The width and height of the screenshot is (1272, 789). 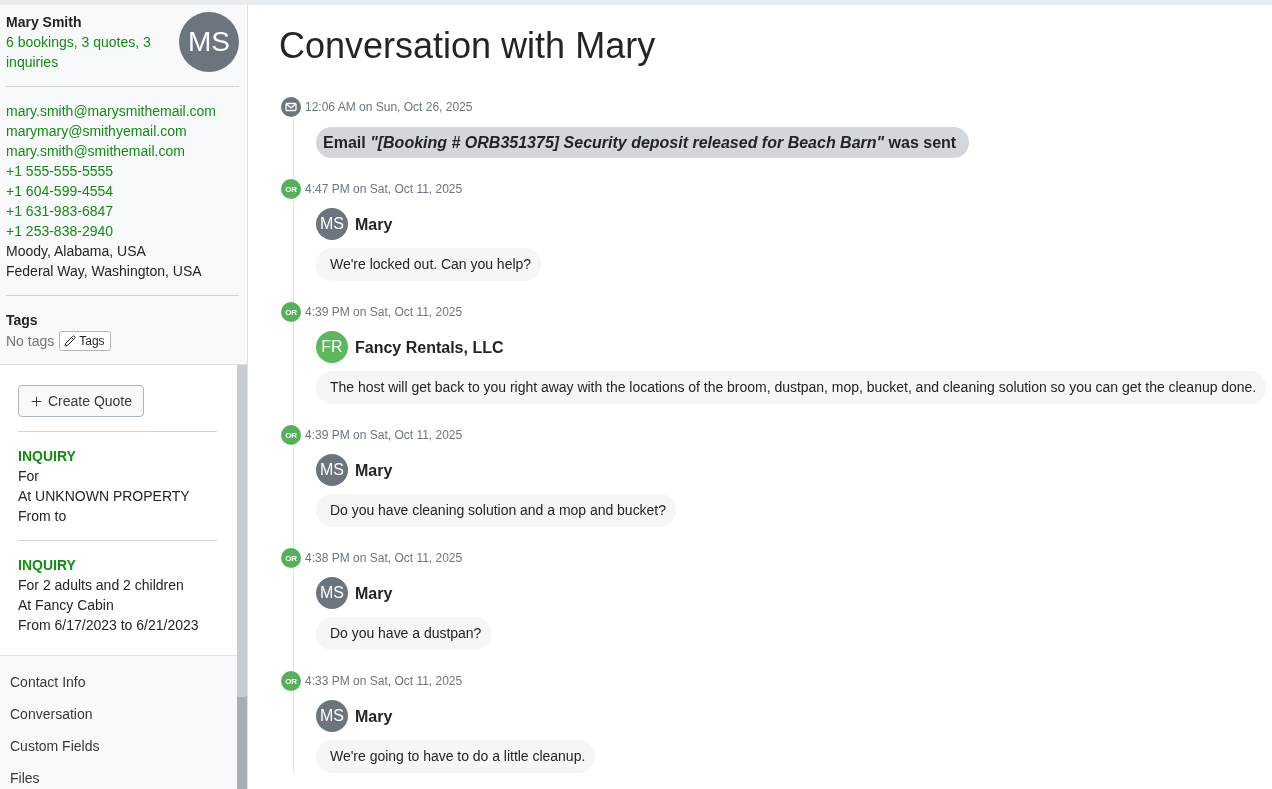 What do you see at coordinates (389, 107) in the screenshot?
I see `event-time: 12:06 AM on Sun, Oct 26, 2025` at bounding box center [389, 107].